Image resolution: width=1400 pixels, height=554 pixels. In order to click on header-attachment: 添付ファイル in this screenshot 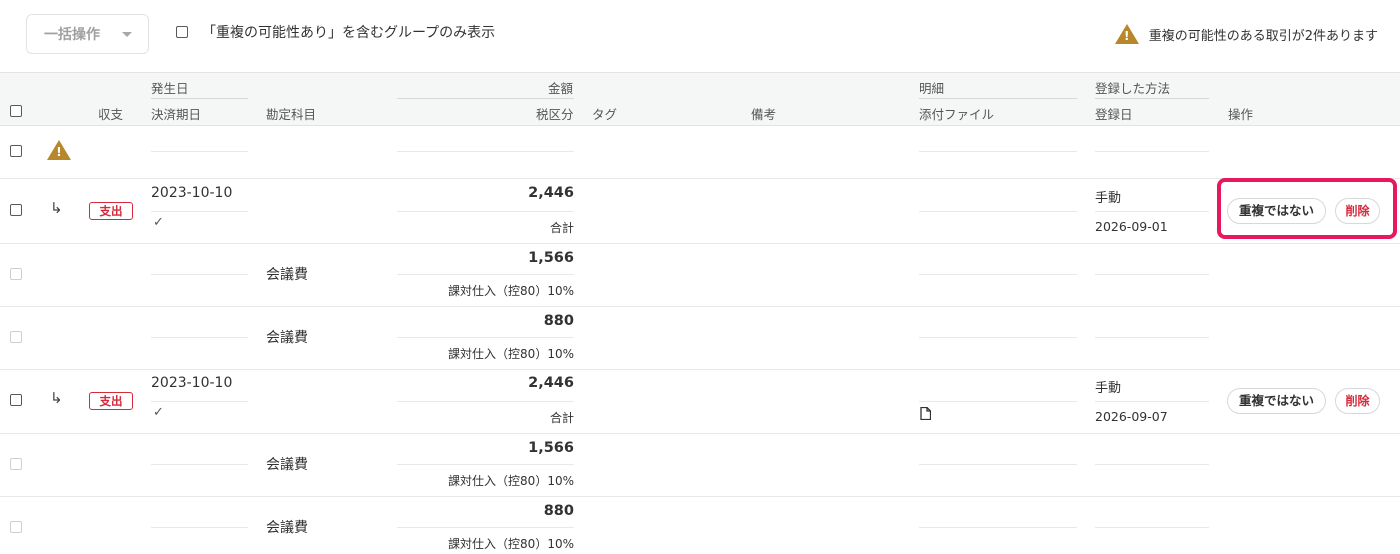, I will do `click(957, 114)`.